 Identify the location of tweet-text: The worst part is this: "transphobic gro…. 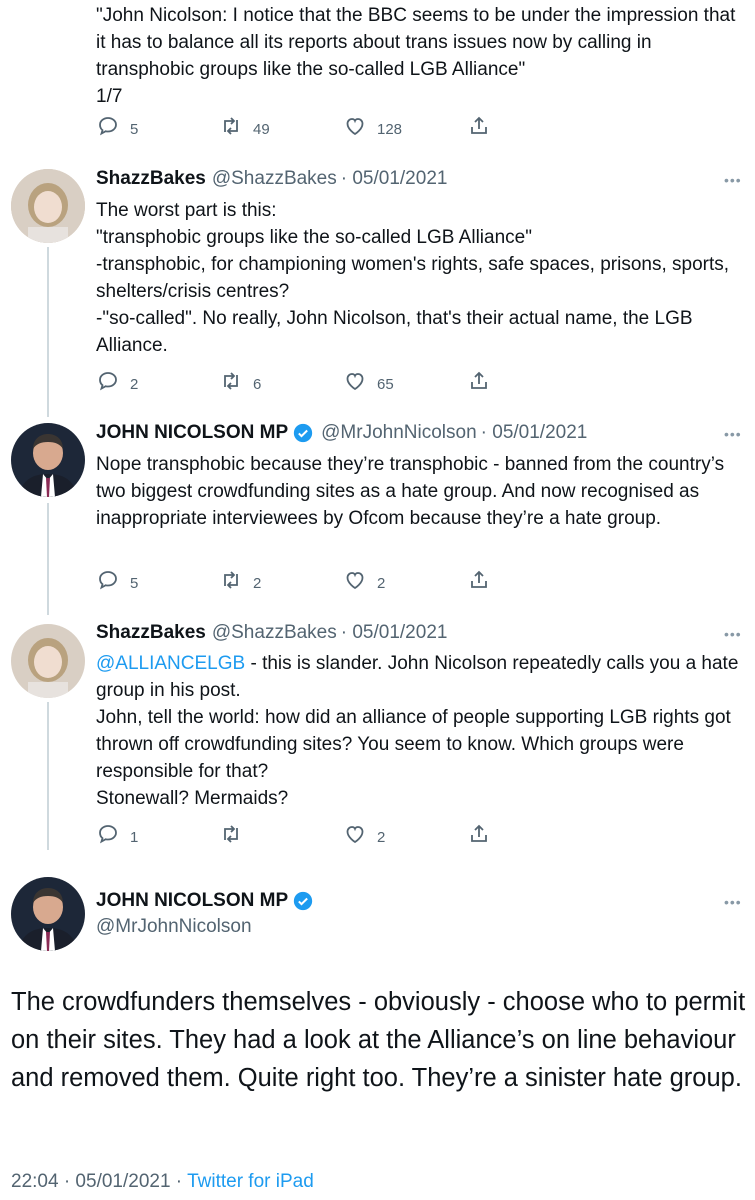
(413, 278).